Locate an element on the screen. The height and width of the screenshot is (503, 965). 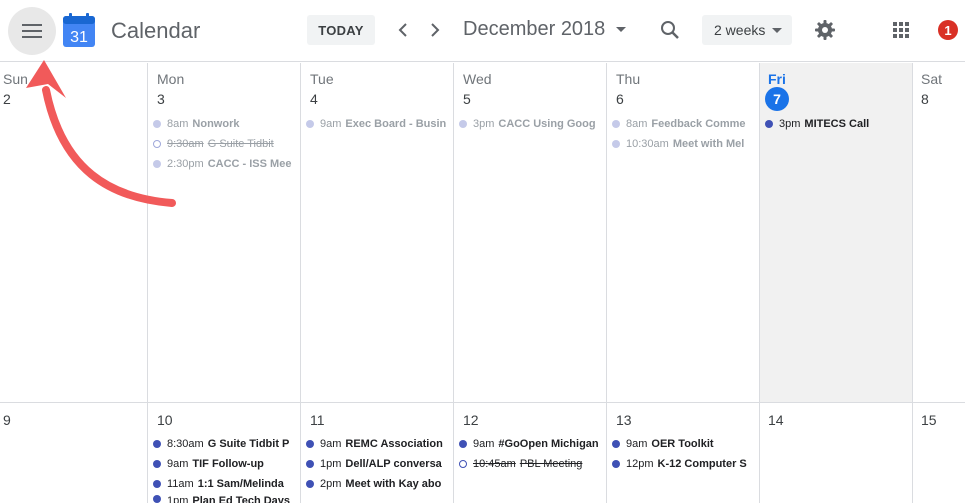
date-8: 8 is located at coordinates (925, 99).